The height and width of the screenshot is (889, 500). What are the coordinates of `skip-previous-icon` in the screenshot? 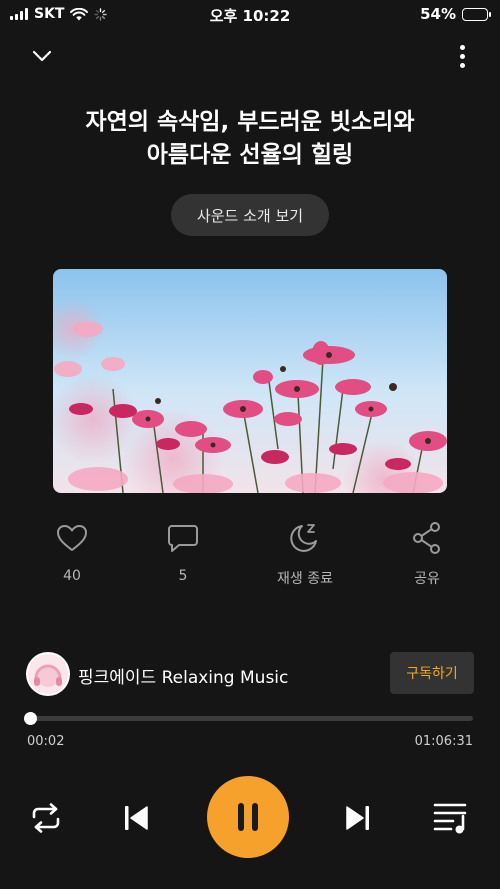 It's located at (136, 818).